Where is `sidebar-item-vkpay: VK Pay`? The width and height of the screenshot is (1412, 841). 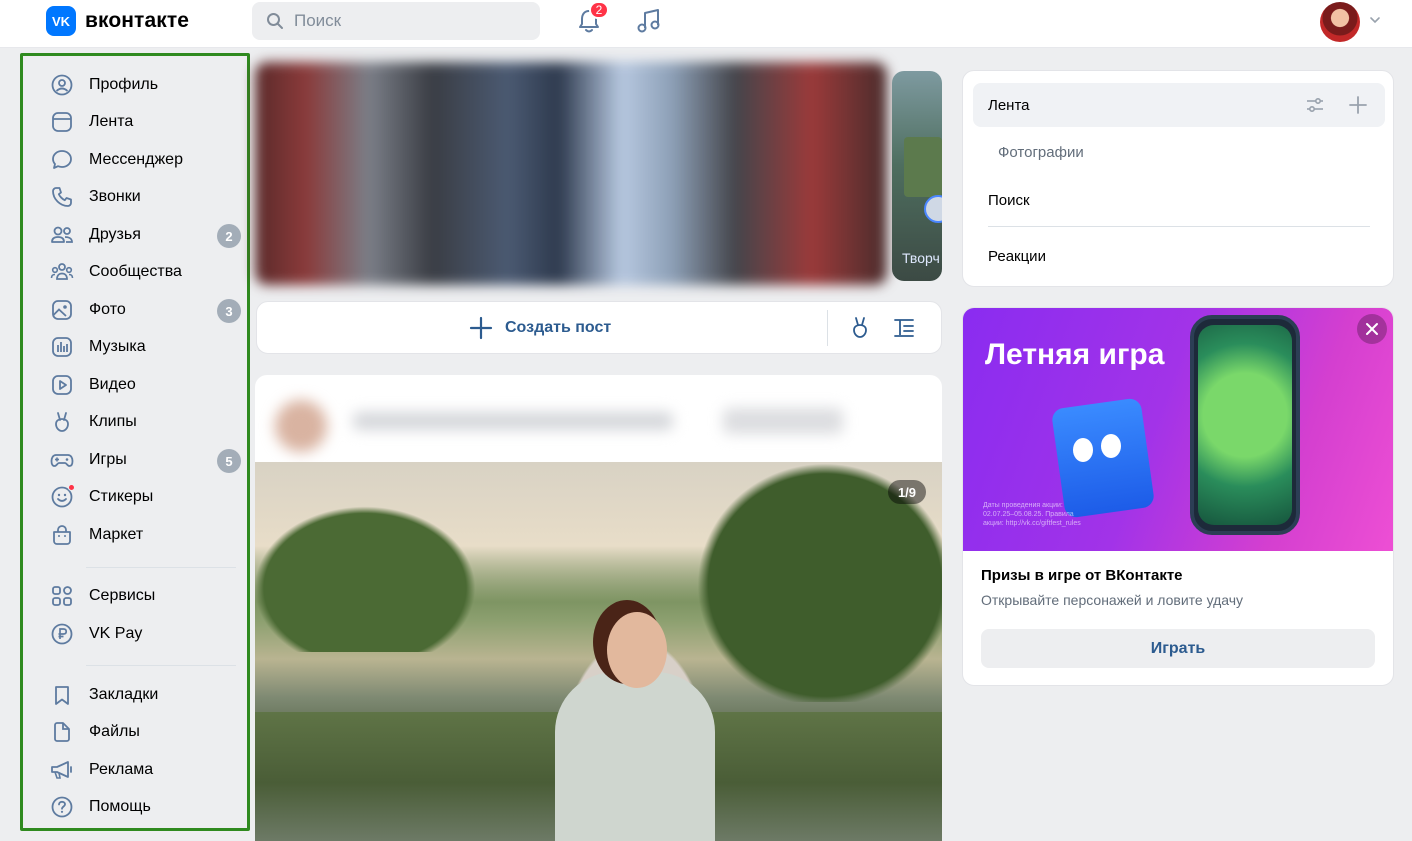
sidebar-item-vkpay: VK Pay is located at coordinates (150, 634).